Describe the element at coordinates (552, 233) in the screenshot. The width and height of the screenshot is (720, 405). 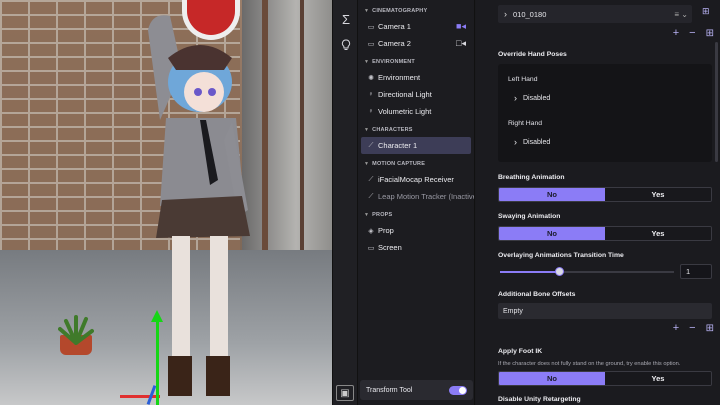
I see `swaying-no-button: No` at that location.